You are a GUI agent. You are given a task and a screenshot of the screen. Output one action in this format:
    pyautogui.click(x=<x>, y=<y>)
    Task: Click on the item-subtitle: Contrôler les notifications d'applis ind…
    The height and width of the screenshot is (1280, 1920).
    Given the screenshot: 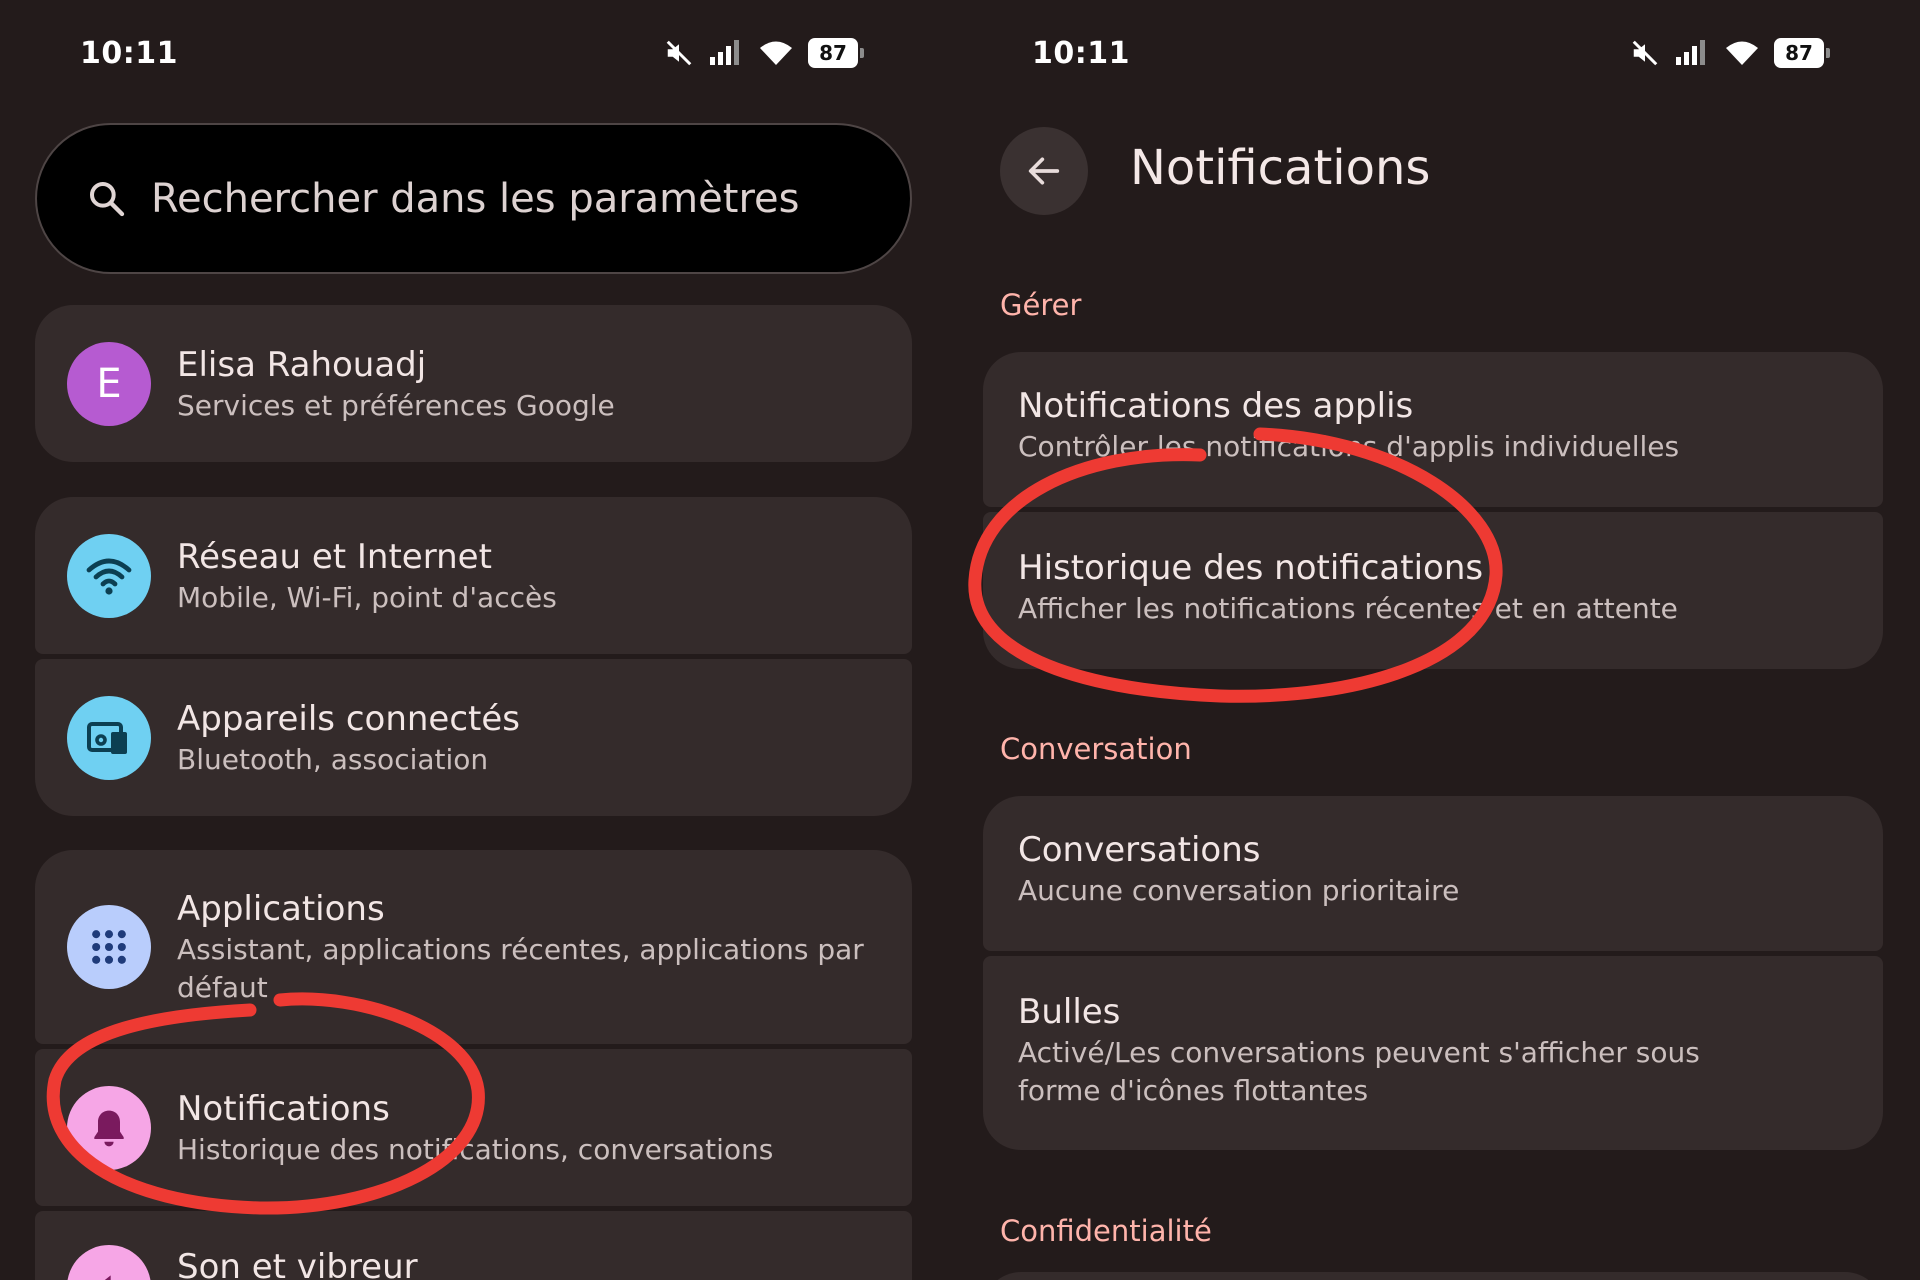 What is the action you would take?
    pyautogui.click(x=1349, y=446)
    